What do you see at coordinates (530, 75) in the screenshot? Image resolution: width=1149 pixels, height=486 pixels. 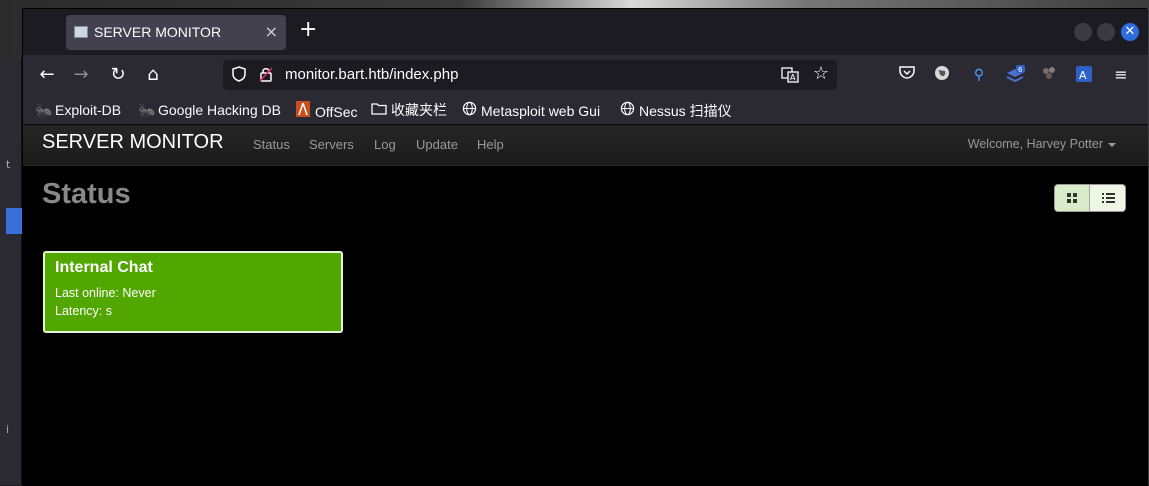 I see `address-bar: monitor.bart.htb/index.php A ☆` at bounding box center [530, 75].